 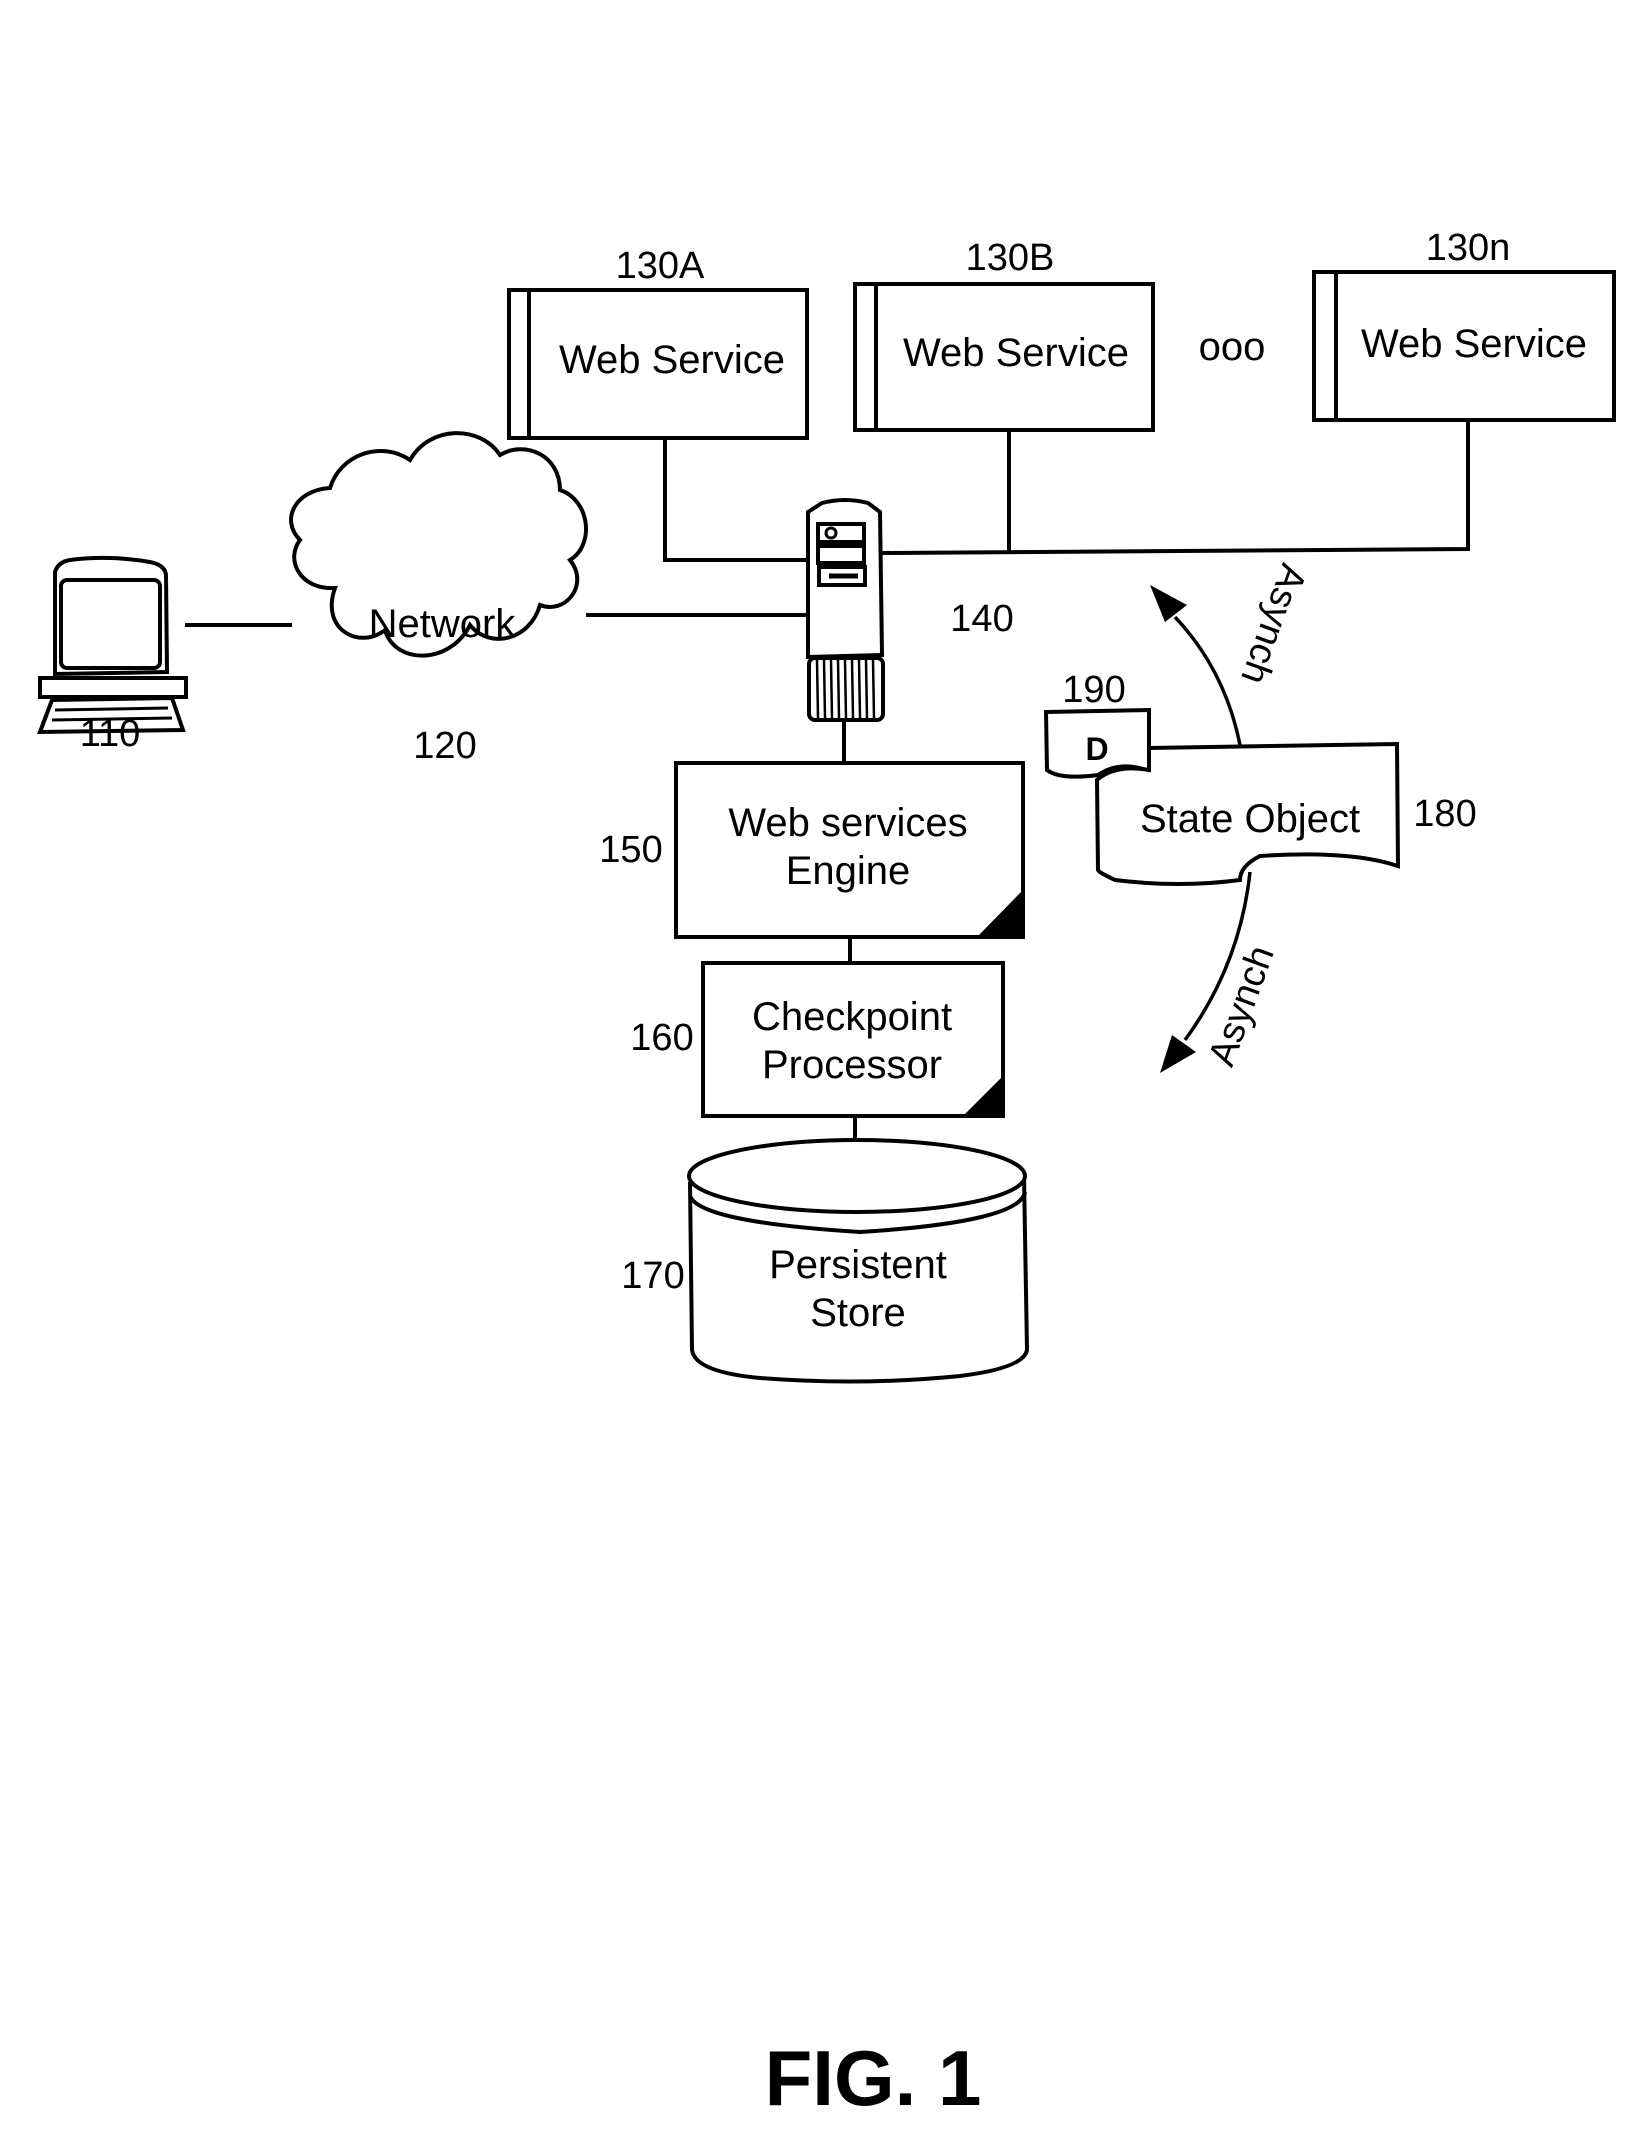 What do you see at coordinates (981, 619) in the screenshot?
I see `ref-140: 140` at bounding box center [981, 619].